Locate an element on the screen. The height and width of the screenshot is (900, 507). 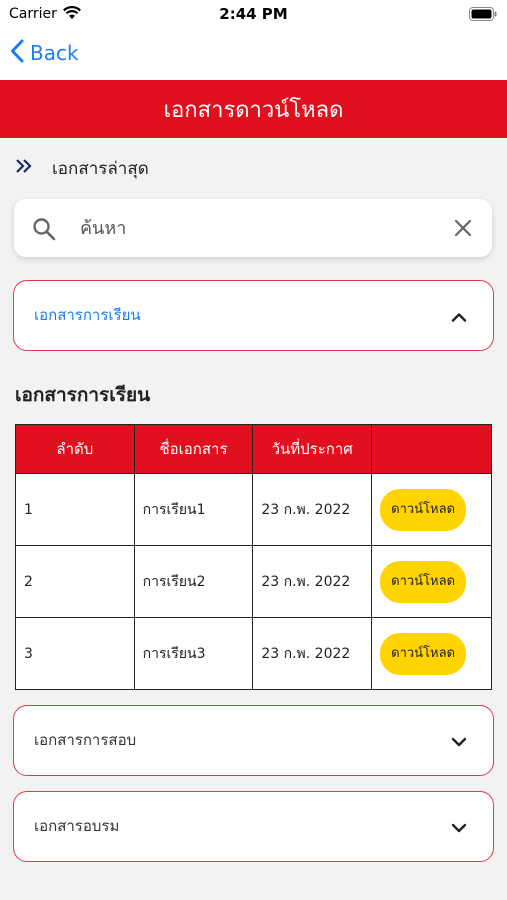
column-header-announce-date: วันที่ประกาศ is located at coordinates (312, 449).